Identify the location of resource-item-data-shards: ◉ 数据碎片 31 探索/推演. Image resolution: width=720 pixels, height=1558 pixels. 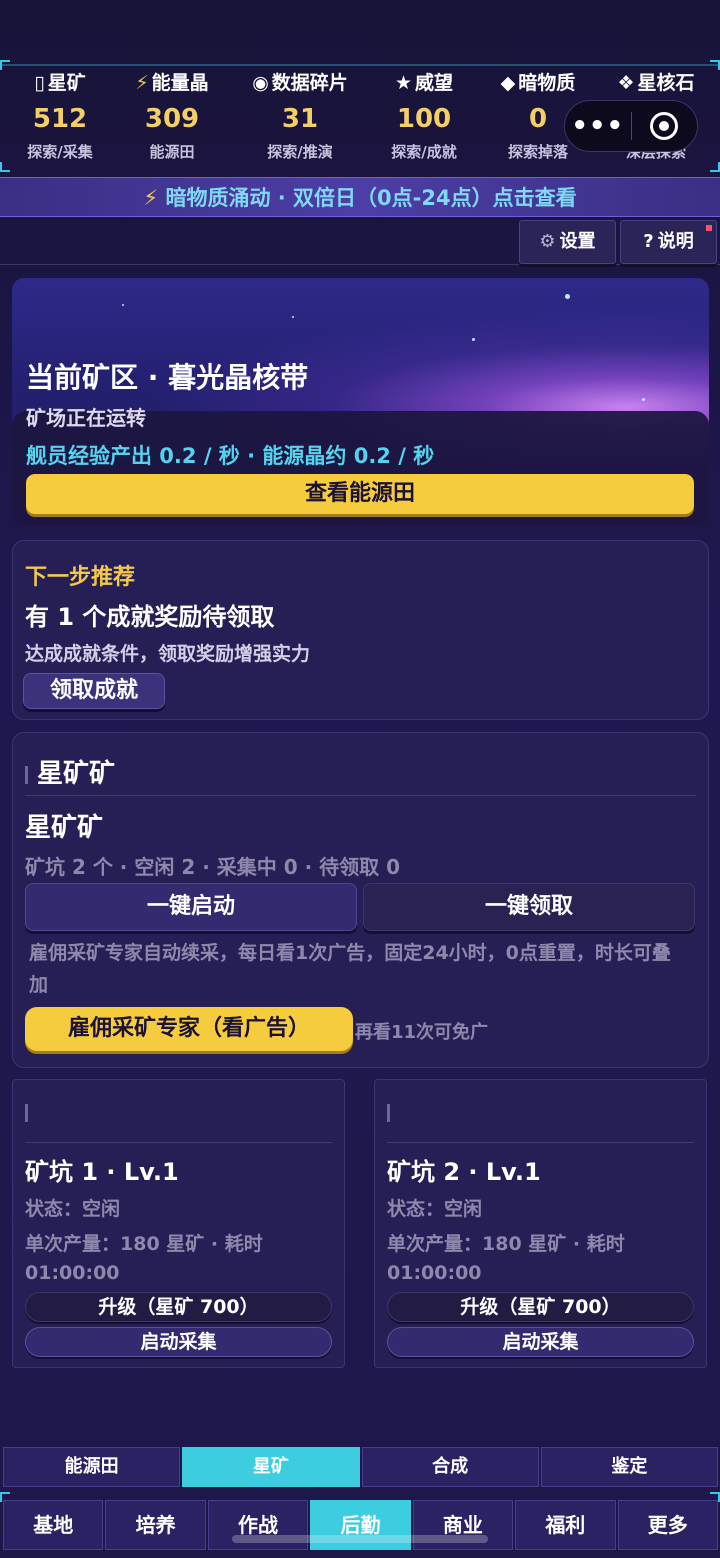
(300, 115).